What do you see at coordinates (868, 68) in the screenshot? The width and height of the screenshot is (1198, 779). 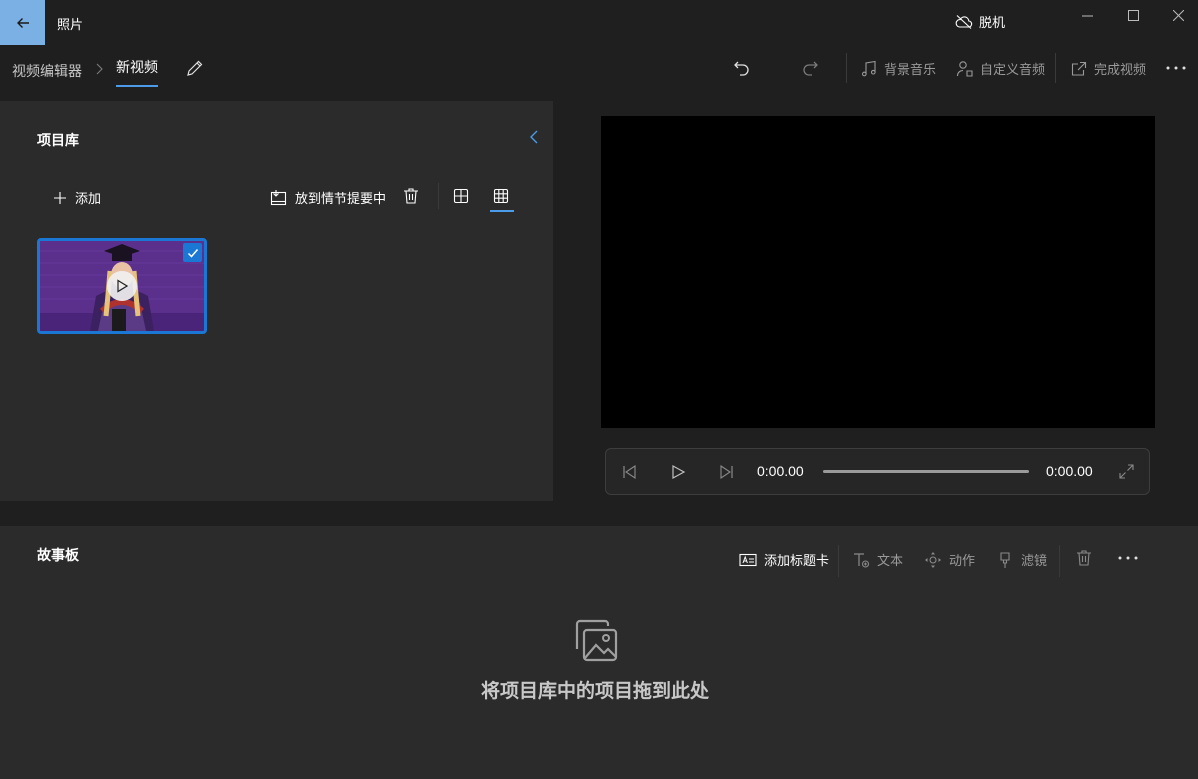 I see `music-note-icon` at bounding box center [868, 68].